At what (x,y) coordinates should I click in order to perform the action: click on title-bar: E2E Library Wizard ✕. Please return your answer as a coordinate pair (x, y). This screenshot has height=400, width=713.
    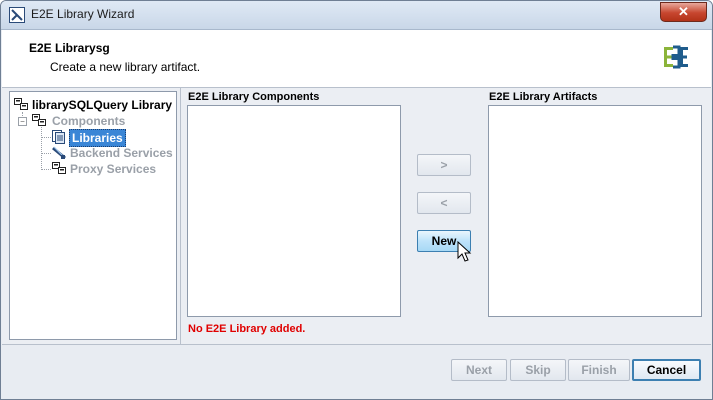
    Looking at the image, I should click on (356, 15).